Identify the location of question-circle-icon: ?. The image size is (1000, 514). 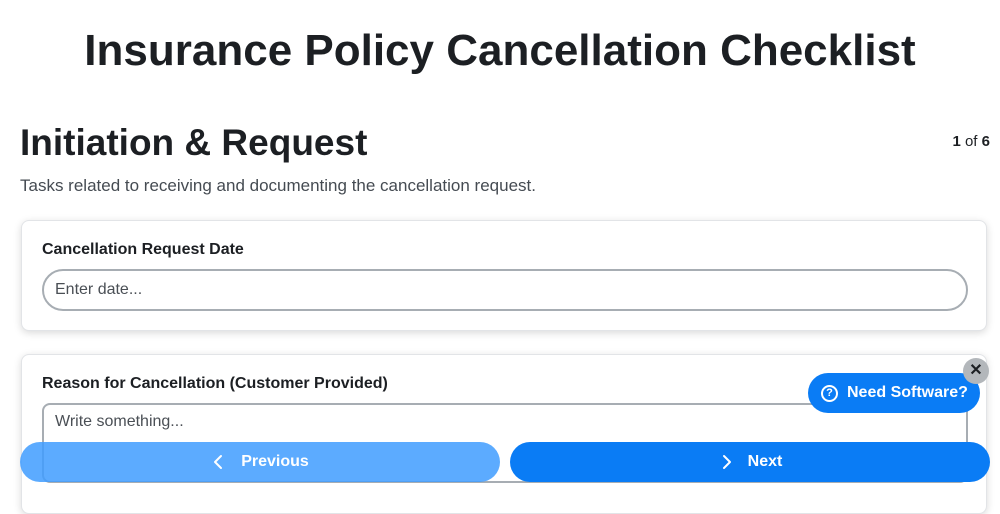
(829, 393).